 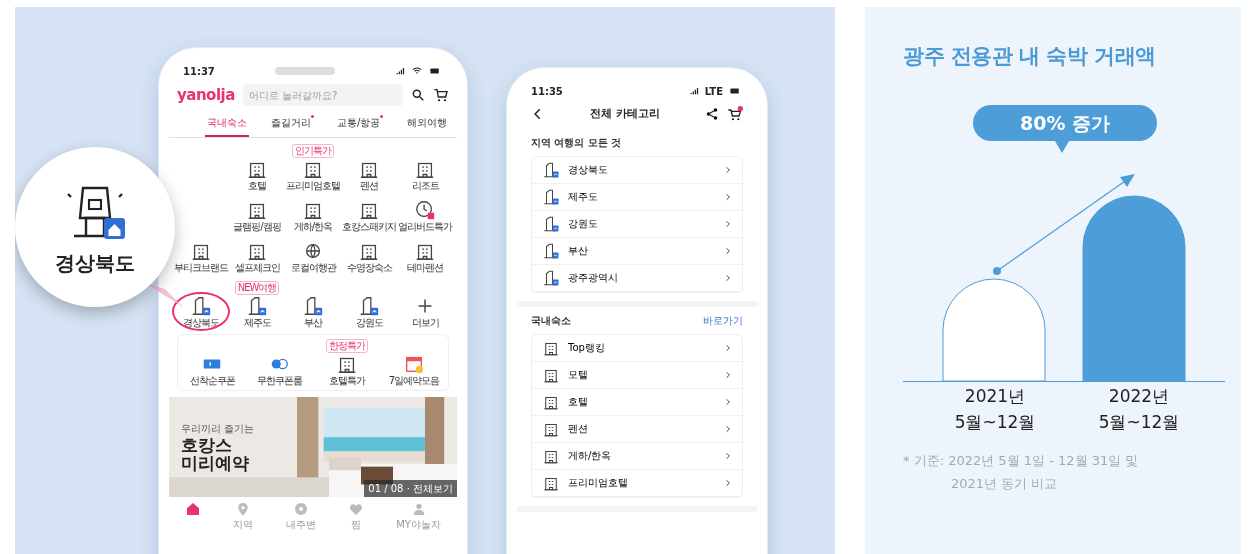 What do you see at coordinates (426, 123) in the screenshot?
I see `category-tab: 해외여행` at bounding box center [426, 123].